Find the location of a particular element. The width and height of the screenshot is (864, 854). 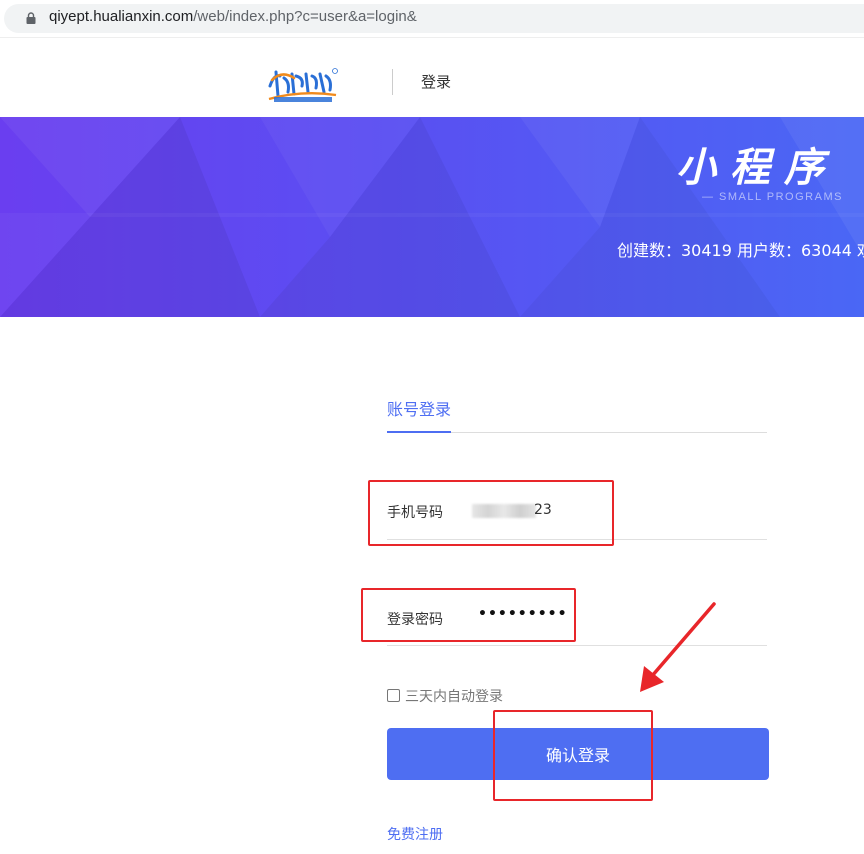

remember-me-checkbox is located at coordinates (393, 695).